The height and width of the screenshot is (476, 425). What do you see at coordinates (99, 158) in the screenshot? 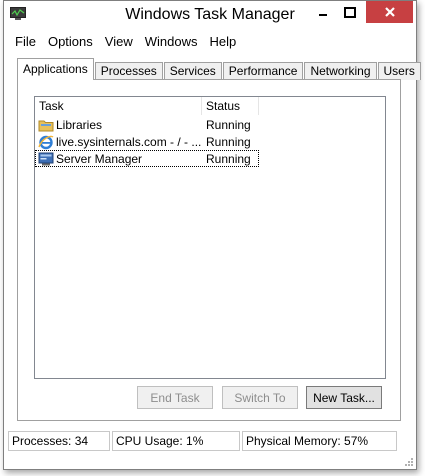
I see `task-name: Server Manager` at bounding box center [99, 158].